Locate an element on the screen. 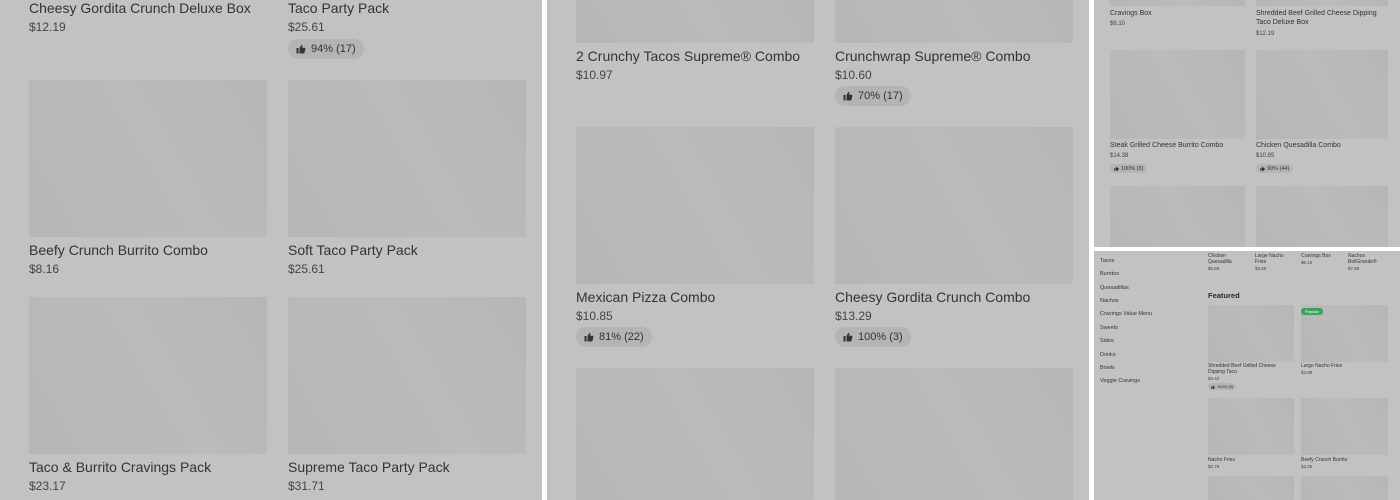  nav-item-tacos: Tacos is located at coordinates (1107, 261).